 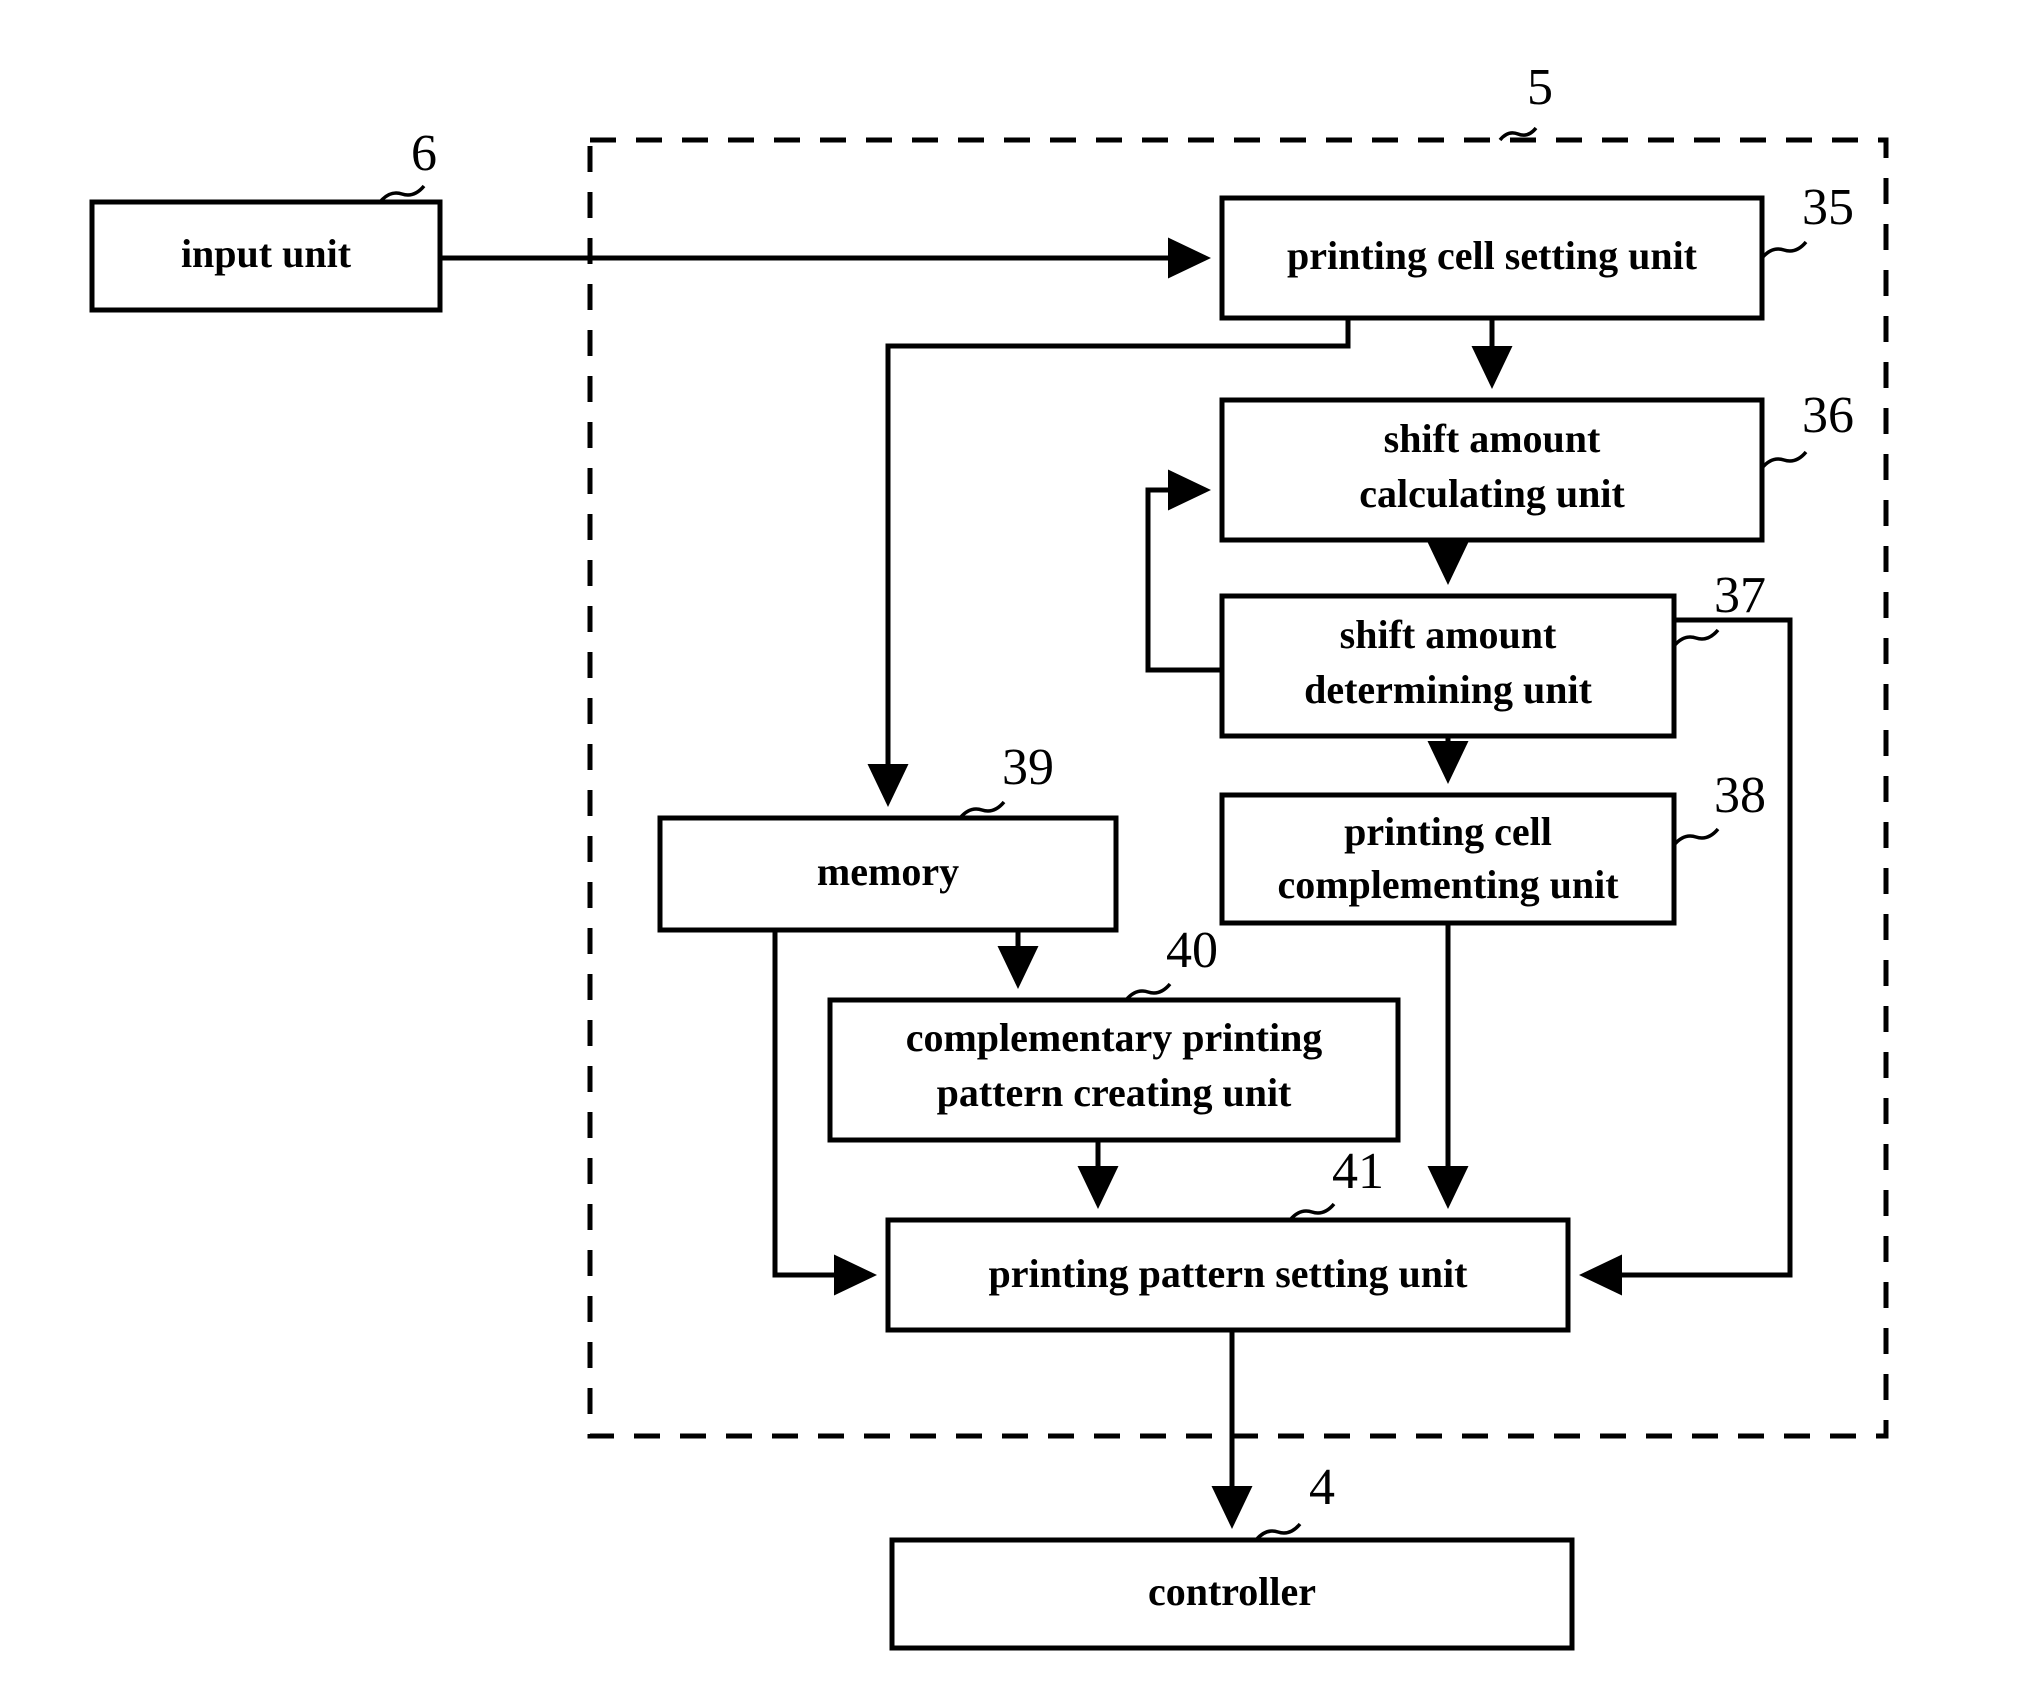 I want to click on ref-num-36: 36, so click(x=1828, y=415).